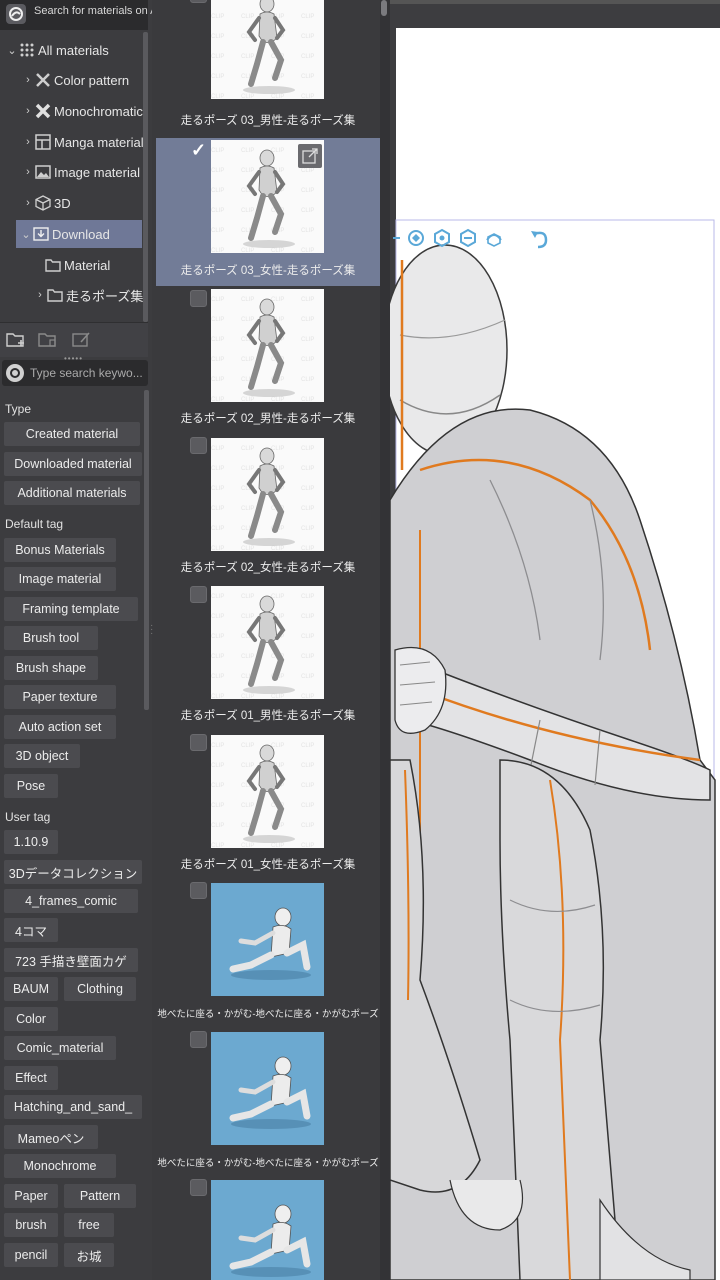  Describe the element at coordinates (51, 638) in the screenshot. I see `tag-brush-tool: Brush tool` at that location.